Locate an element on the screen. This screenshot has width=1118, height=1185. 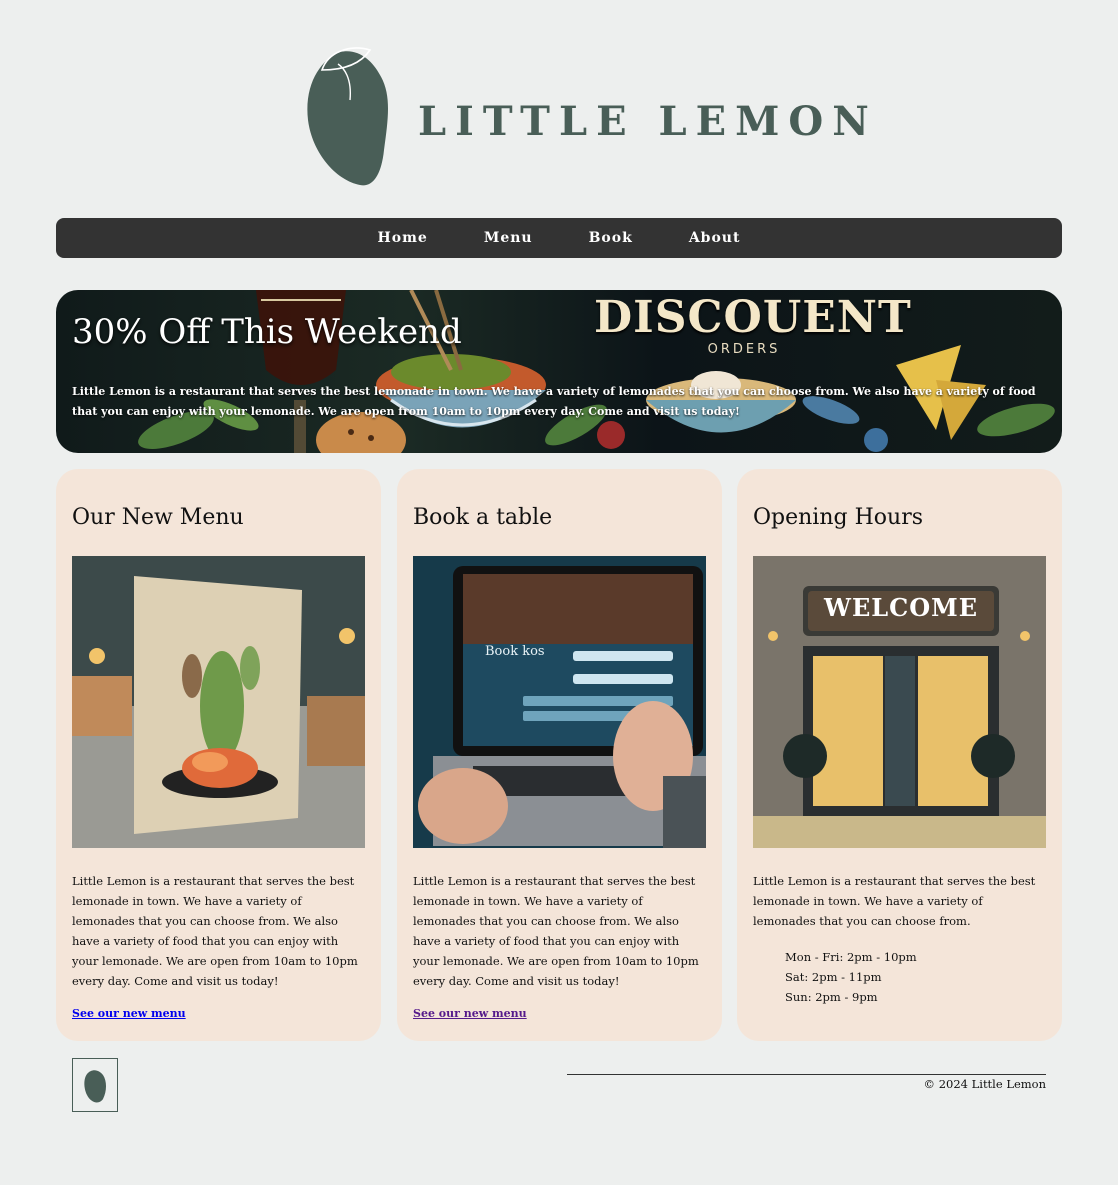
footer-logo is located at coordinates (95, 1085).